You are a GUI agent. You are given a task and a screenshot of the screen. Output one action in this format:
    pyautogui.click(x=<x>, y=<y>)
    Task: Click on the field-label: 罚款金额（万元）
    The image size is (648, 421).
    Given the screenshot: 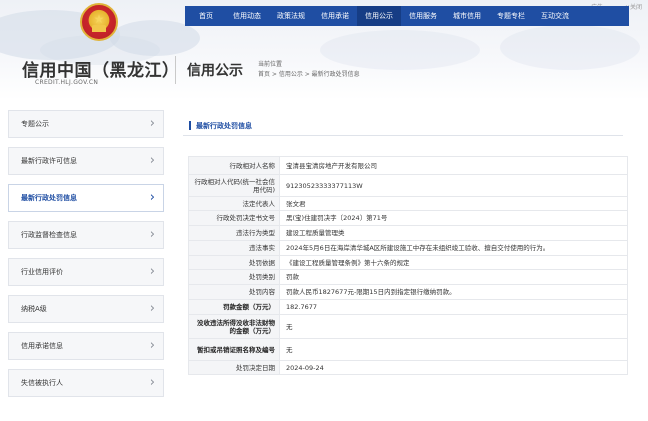 What is the action you would take?
    pyautogui.click(x=234, y=307)
    